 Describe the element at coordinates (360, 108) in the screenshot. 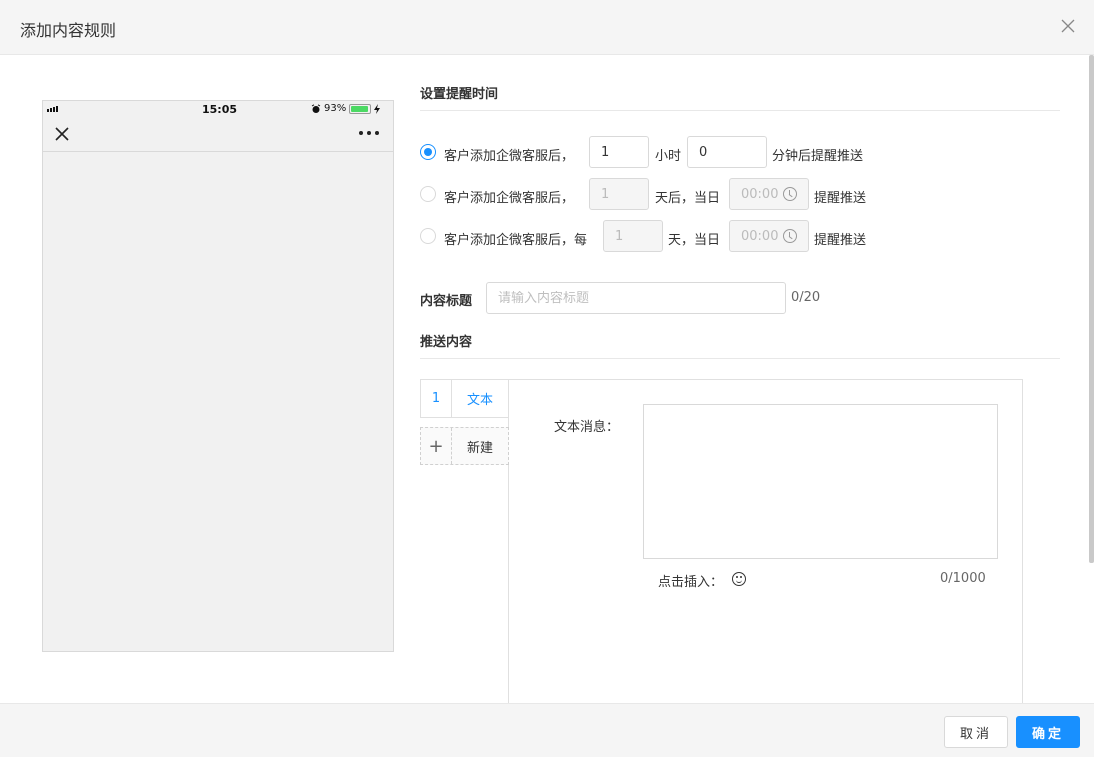

I see `battery-icon` at that location.